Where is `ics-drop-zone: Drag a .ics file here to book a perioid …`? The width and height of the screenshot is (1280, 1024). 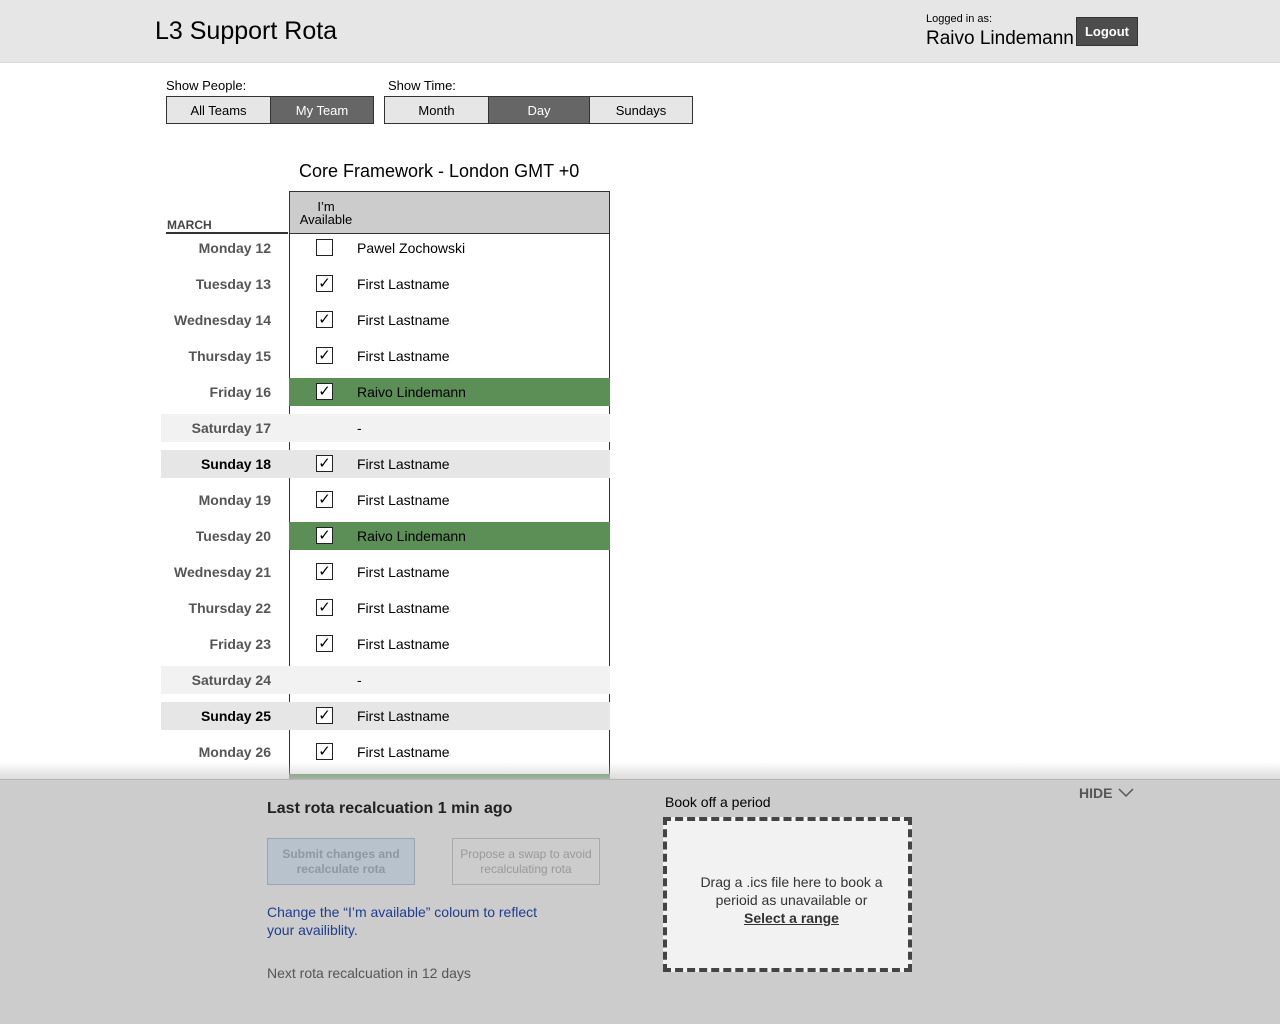 ics-drop-zone: Drag a .ics file here to book a perioid … is located at coordinates (787, 894).